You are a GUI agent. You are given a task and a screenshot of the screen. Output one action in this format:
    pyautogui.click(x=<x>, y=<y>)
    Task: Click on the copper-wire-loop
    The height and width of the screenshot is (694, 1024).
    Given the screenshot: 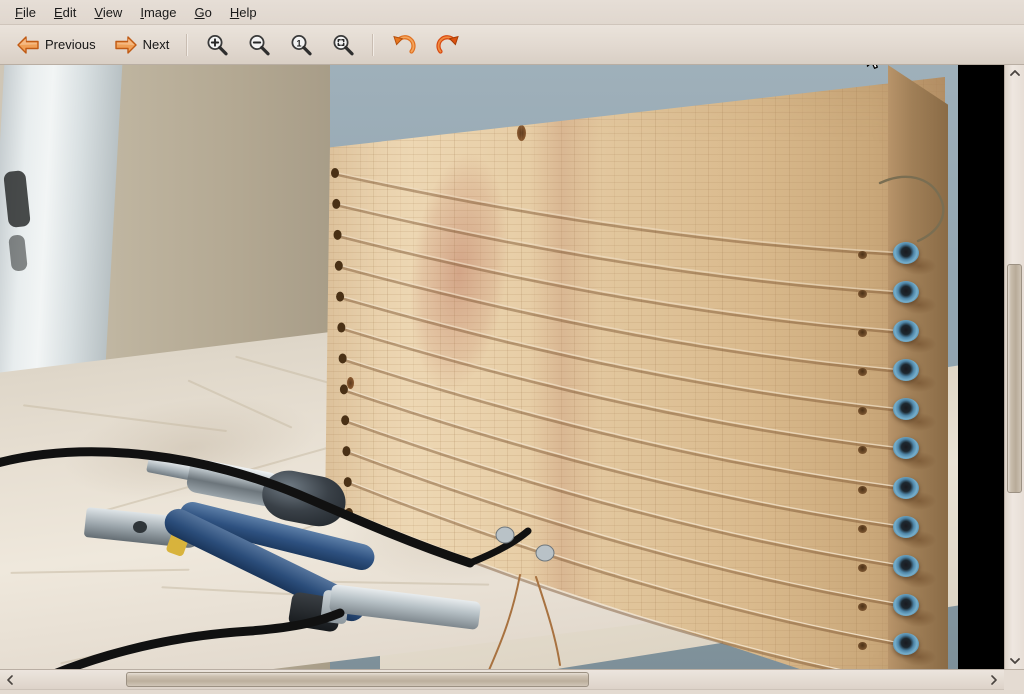 What is the action you would take?
    pyautogui.click(x=911, y=209)
    